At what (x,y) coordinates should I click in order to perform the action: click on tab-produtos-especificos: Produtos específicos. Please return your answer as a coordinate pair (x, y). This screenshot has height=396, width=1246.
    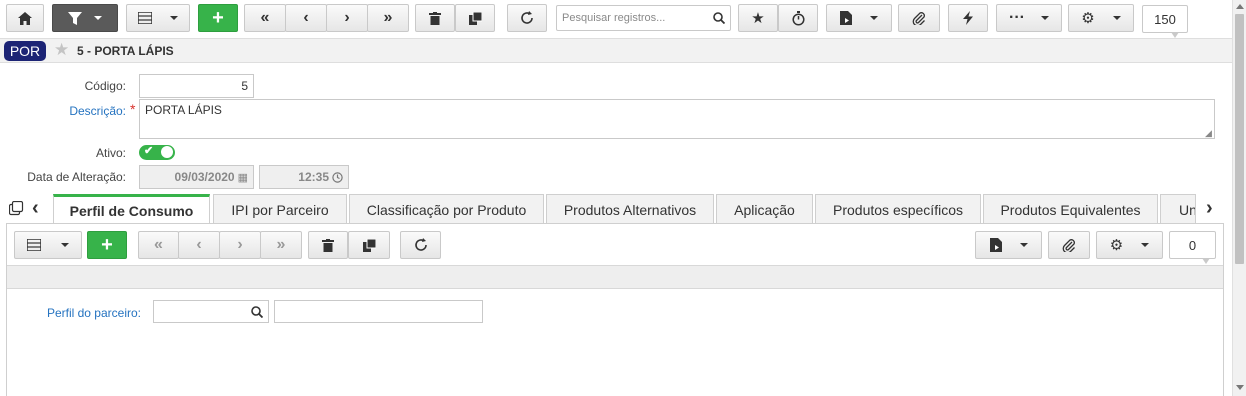
    Looking at the image, I should click on (898, 209).